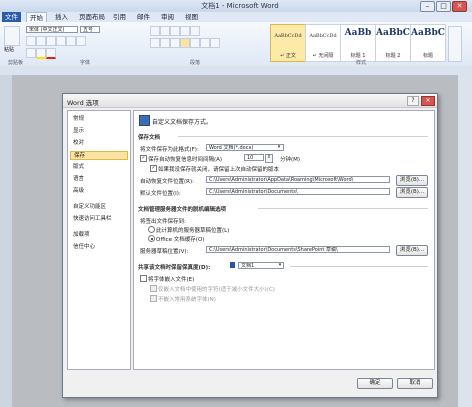  I want to click on checkout-label: 将签出文件保存到:, so click(163, 222).